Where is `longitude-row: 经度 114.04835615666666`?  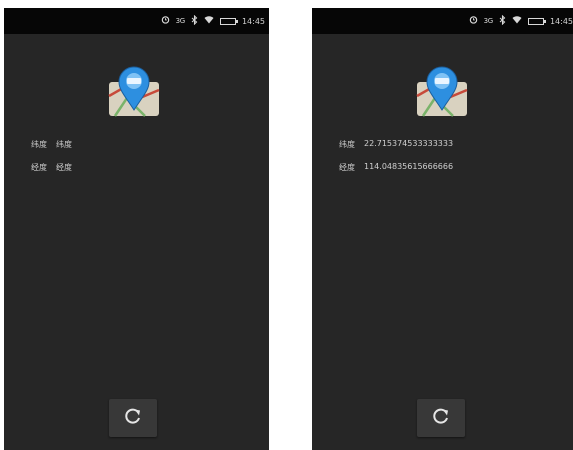
longitude-row: 经度 114.04835615666666 is located at coordinates (396, 167).